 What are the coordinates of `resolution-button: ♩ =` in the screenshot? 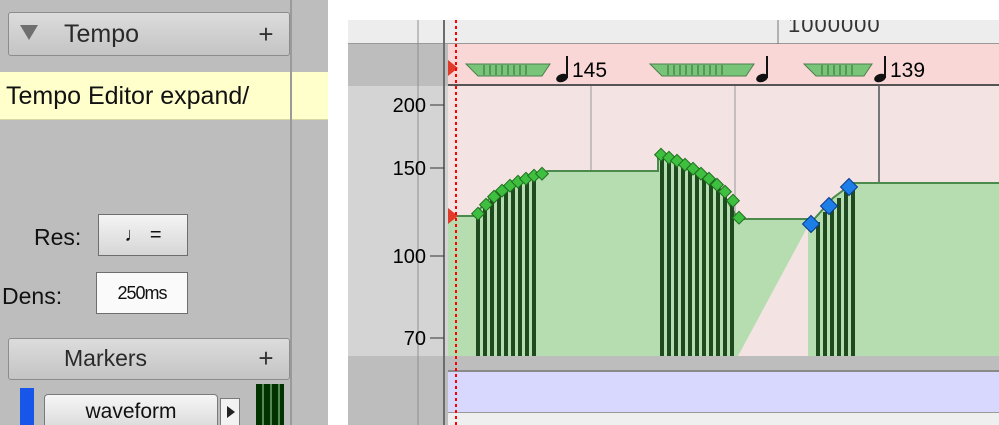 It's located at (143, 235).